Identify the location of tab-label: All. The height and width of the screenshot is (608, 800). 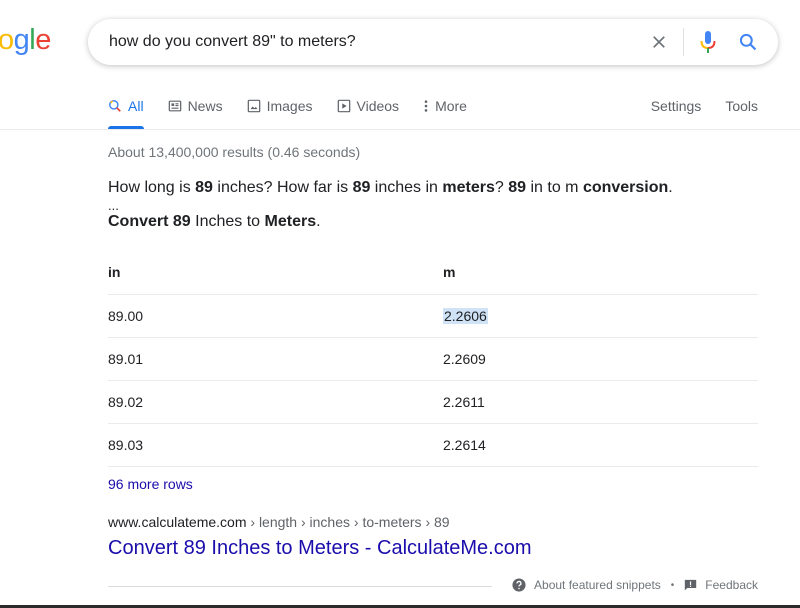
(136, 106).